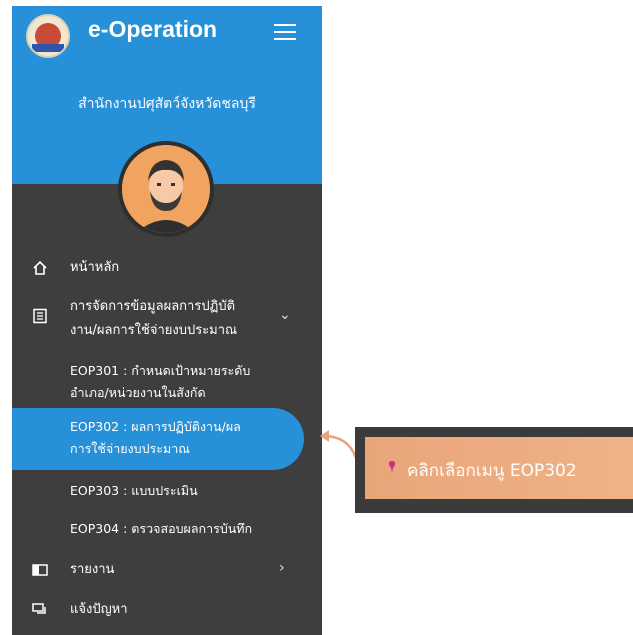 The height and width of the screenshot is (635, 633). I want to click on submenu-label: EOP302 : ผลการปฏิบัติงาน/ผล, so click(155, 426).